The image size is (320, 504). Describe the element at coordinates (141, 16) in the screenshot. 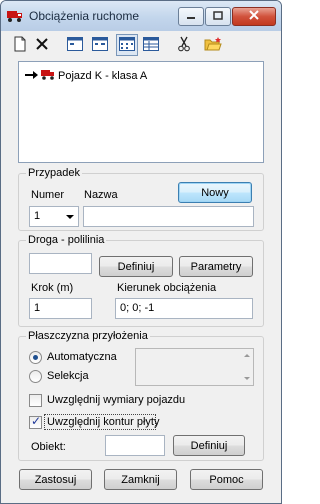

I see `title-bar: Obciążenia ruchome` at that location.